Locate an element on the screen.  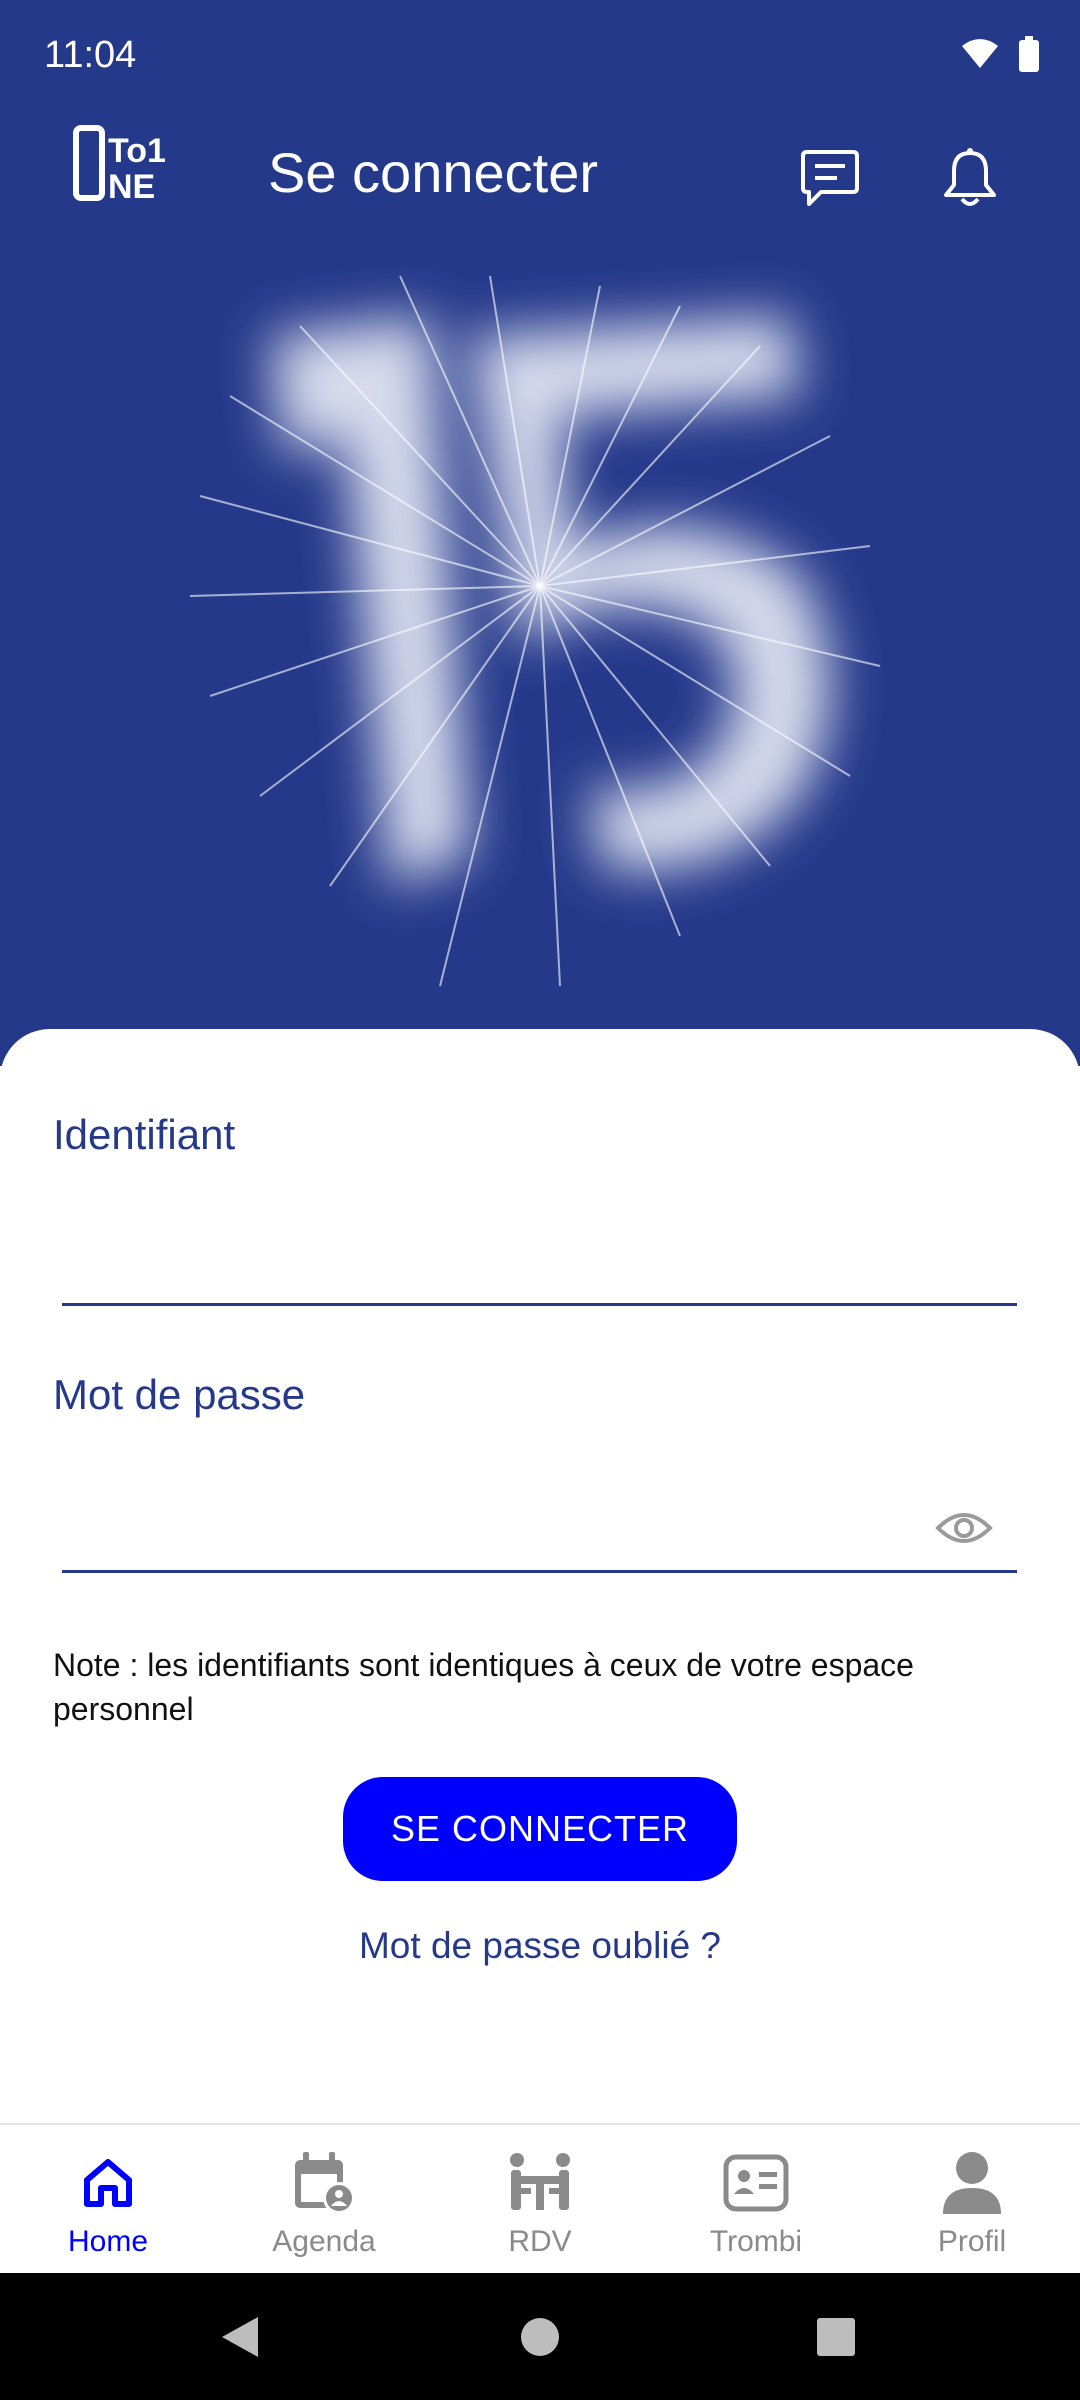
svg-text: To1 is located at coordinates (137, 151).